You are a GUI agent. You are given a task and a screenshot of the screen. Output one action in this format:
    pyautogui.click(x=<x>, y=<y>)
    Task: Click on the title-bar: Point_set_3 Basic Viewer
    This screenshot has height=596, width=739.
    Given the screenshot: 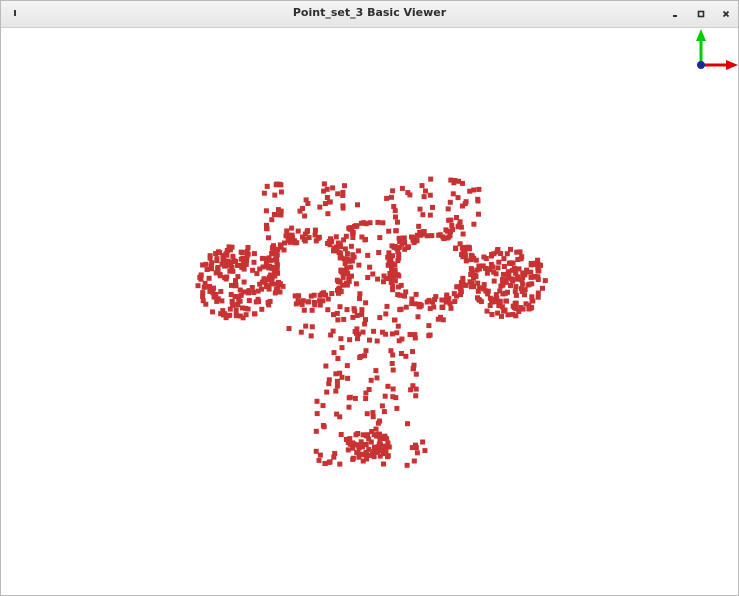 What is the action you would take?
    pyautogui.click(x=369, y=14)
    